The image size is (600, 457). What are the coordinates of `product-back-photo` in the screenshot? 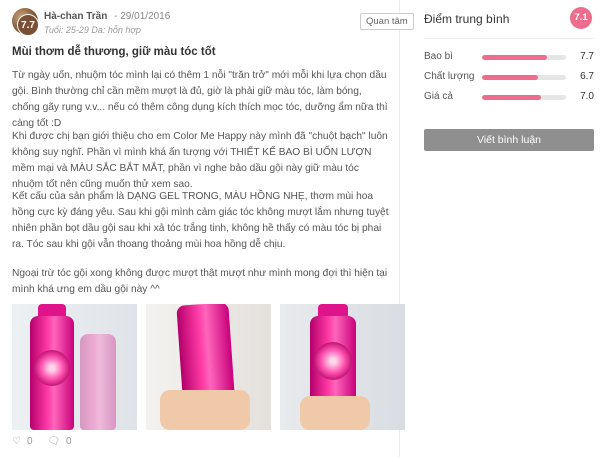 It's located at (208, 367).